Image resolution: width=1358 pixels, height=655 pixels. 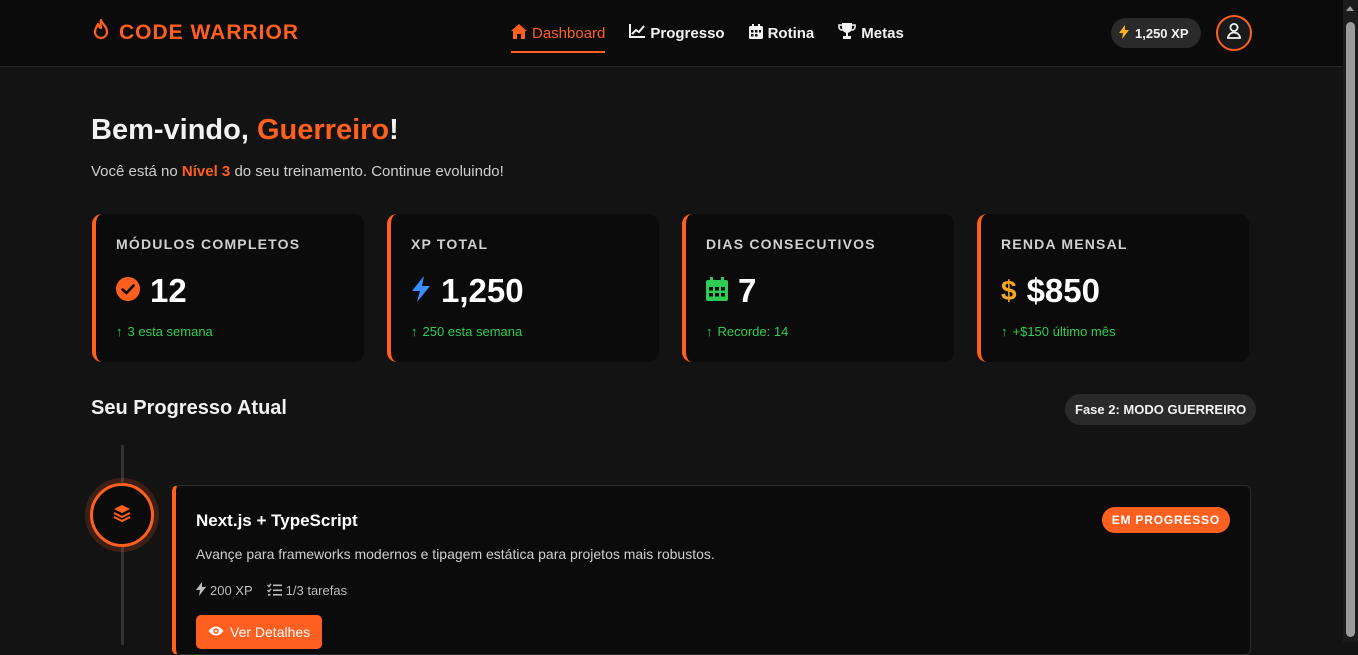 I want to click on brand-logo: CODE WARRIOR, so click(x=195, y=32).